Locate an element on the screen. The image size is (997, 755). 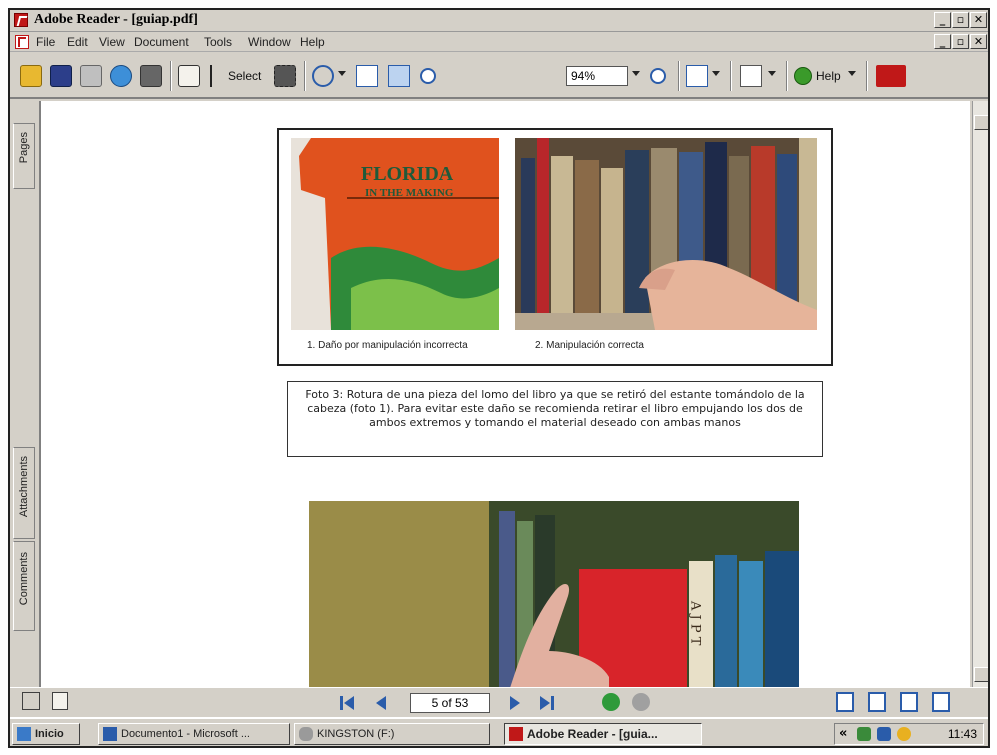
previous-page-icon is located at coordinates (380, 703).